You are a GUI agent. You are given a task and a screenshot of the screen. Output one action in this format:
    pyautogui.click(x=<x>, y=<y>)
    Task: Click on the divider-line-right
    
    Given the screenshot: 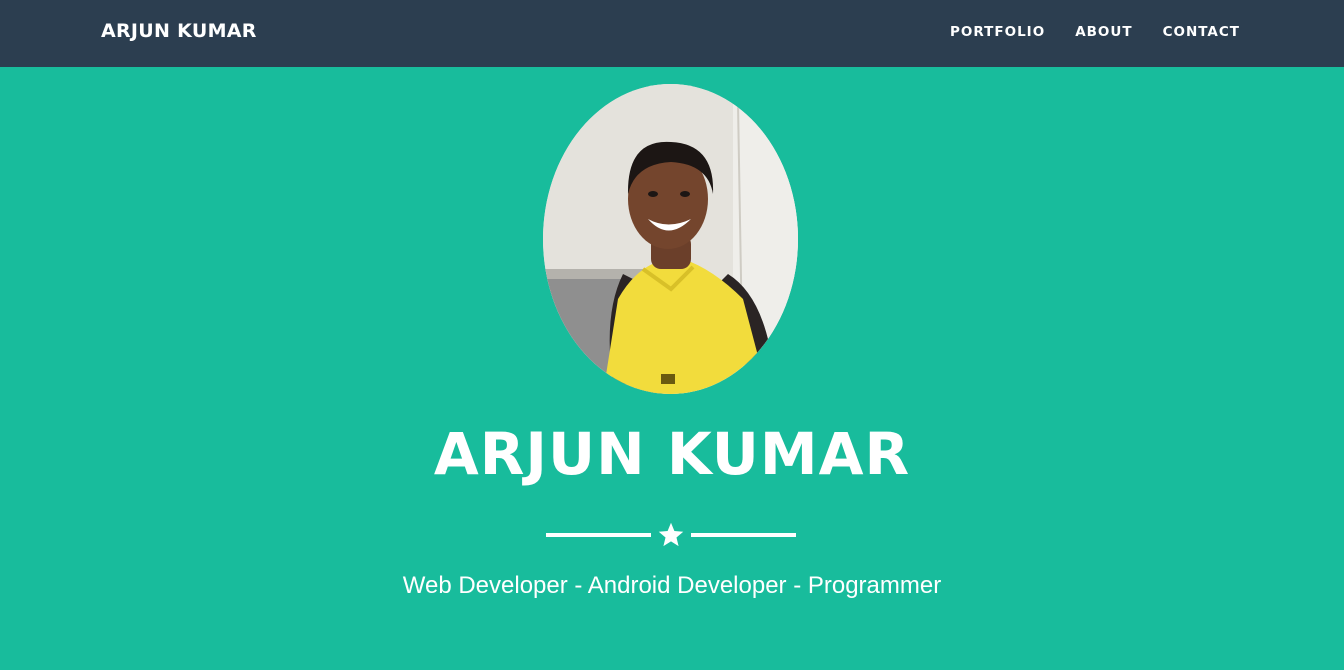 What is the action you would take?
    pyautogui.click(x=743, y=535)
    